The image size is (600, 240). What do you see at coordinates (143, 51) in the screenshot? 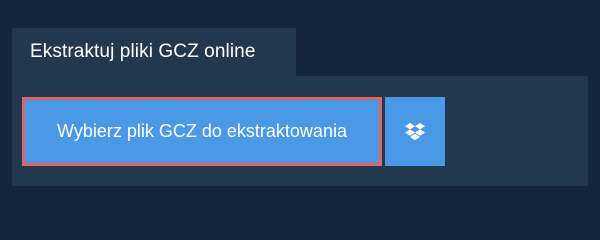
I see `page-title: Ekstraktuj pliki GCZ online` at bounding box center [143, 51].